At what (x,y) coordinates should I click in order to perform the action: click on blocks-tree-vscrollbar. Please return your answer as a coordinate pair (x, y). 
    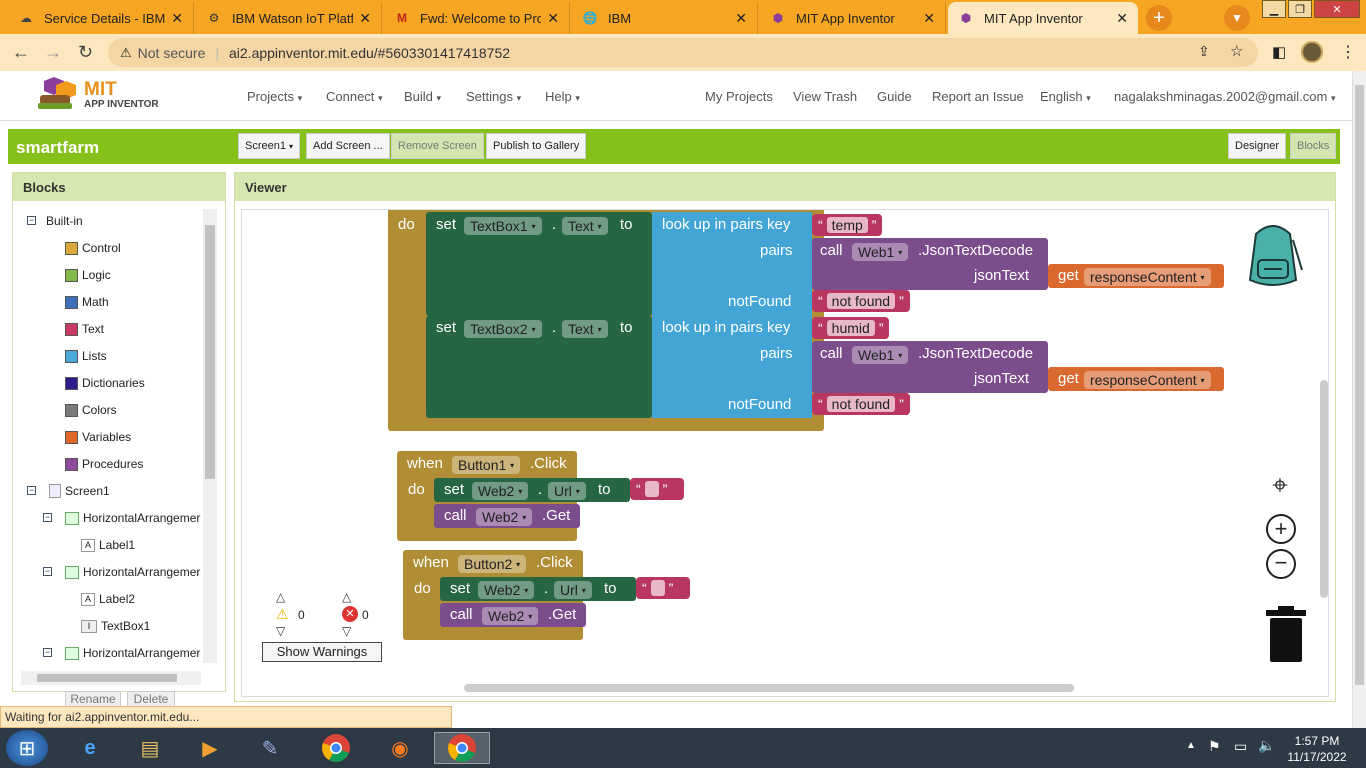
    Looking at the image, I should click on (210, 436).